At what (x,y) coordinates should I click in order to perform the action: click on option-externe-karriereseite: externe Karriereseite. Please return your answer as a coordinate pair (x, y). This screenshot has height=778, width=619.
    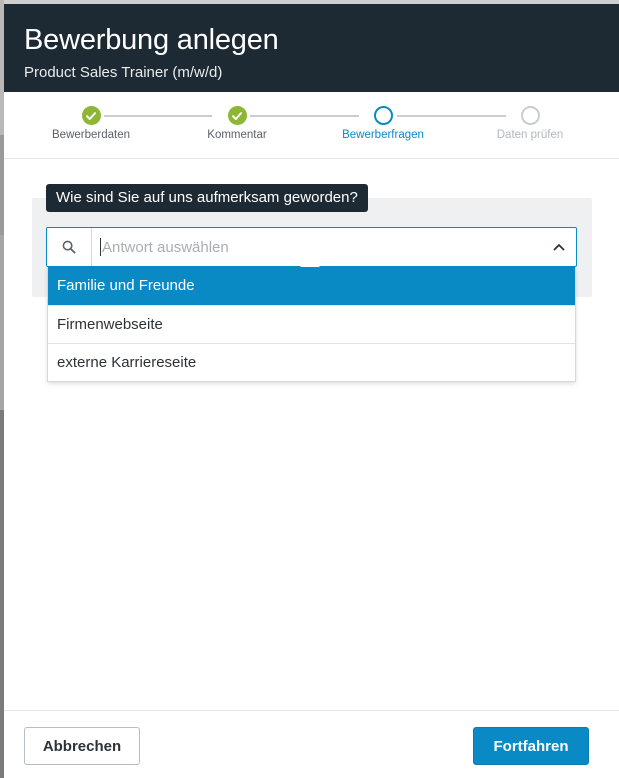
    Looking at the image, I should click on (311, 362).